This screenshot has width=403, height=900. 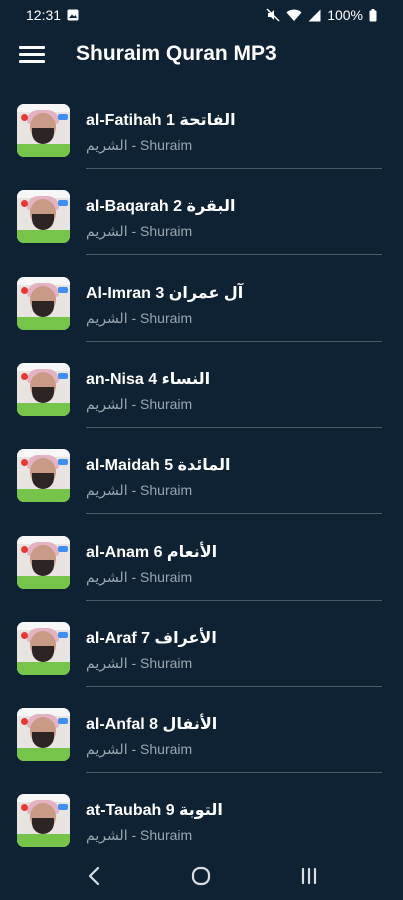 I want to click on home-button, so click(x=201, y=876).